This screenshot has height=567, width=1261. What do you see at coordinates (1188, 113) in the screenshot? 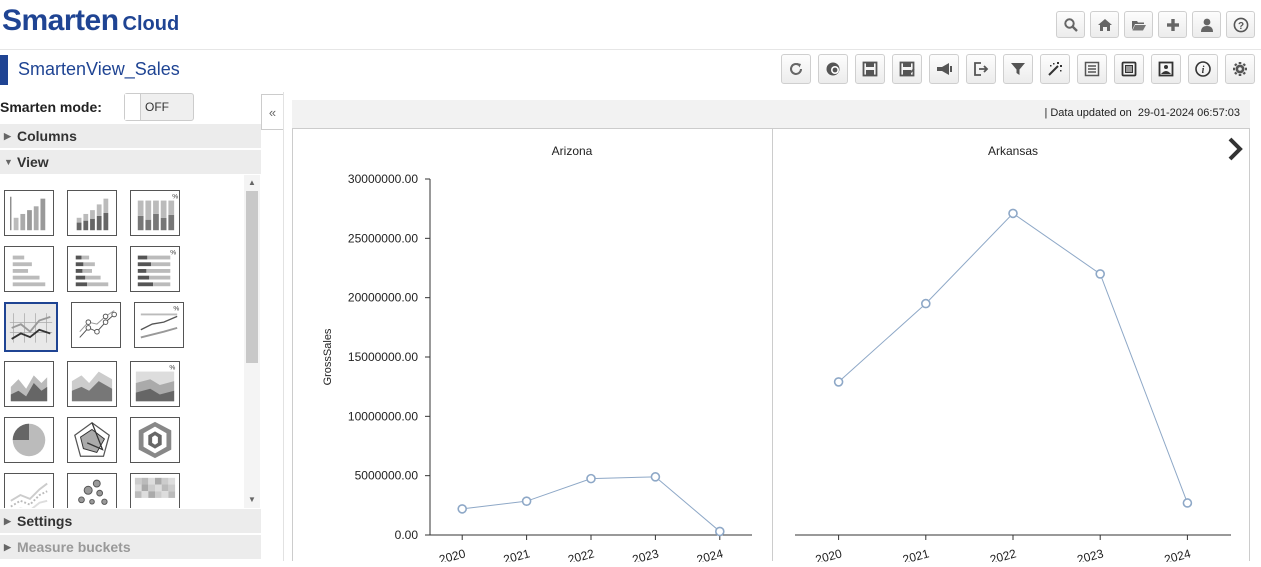
I see `data-updated-timestamp: 29-01-2024 06:57:03` at bounding box center [1188, 113].